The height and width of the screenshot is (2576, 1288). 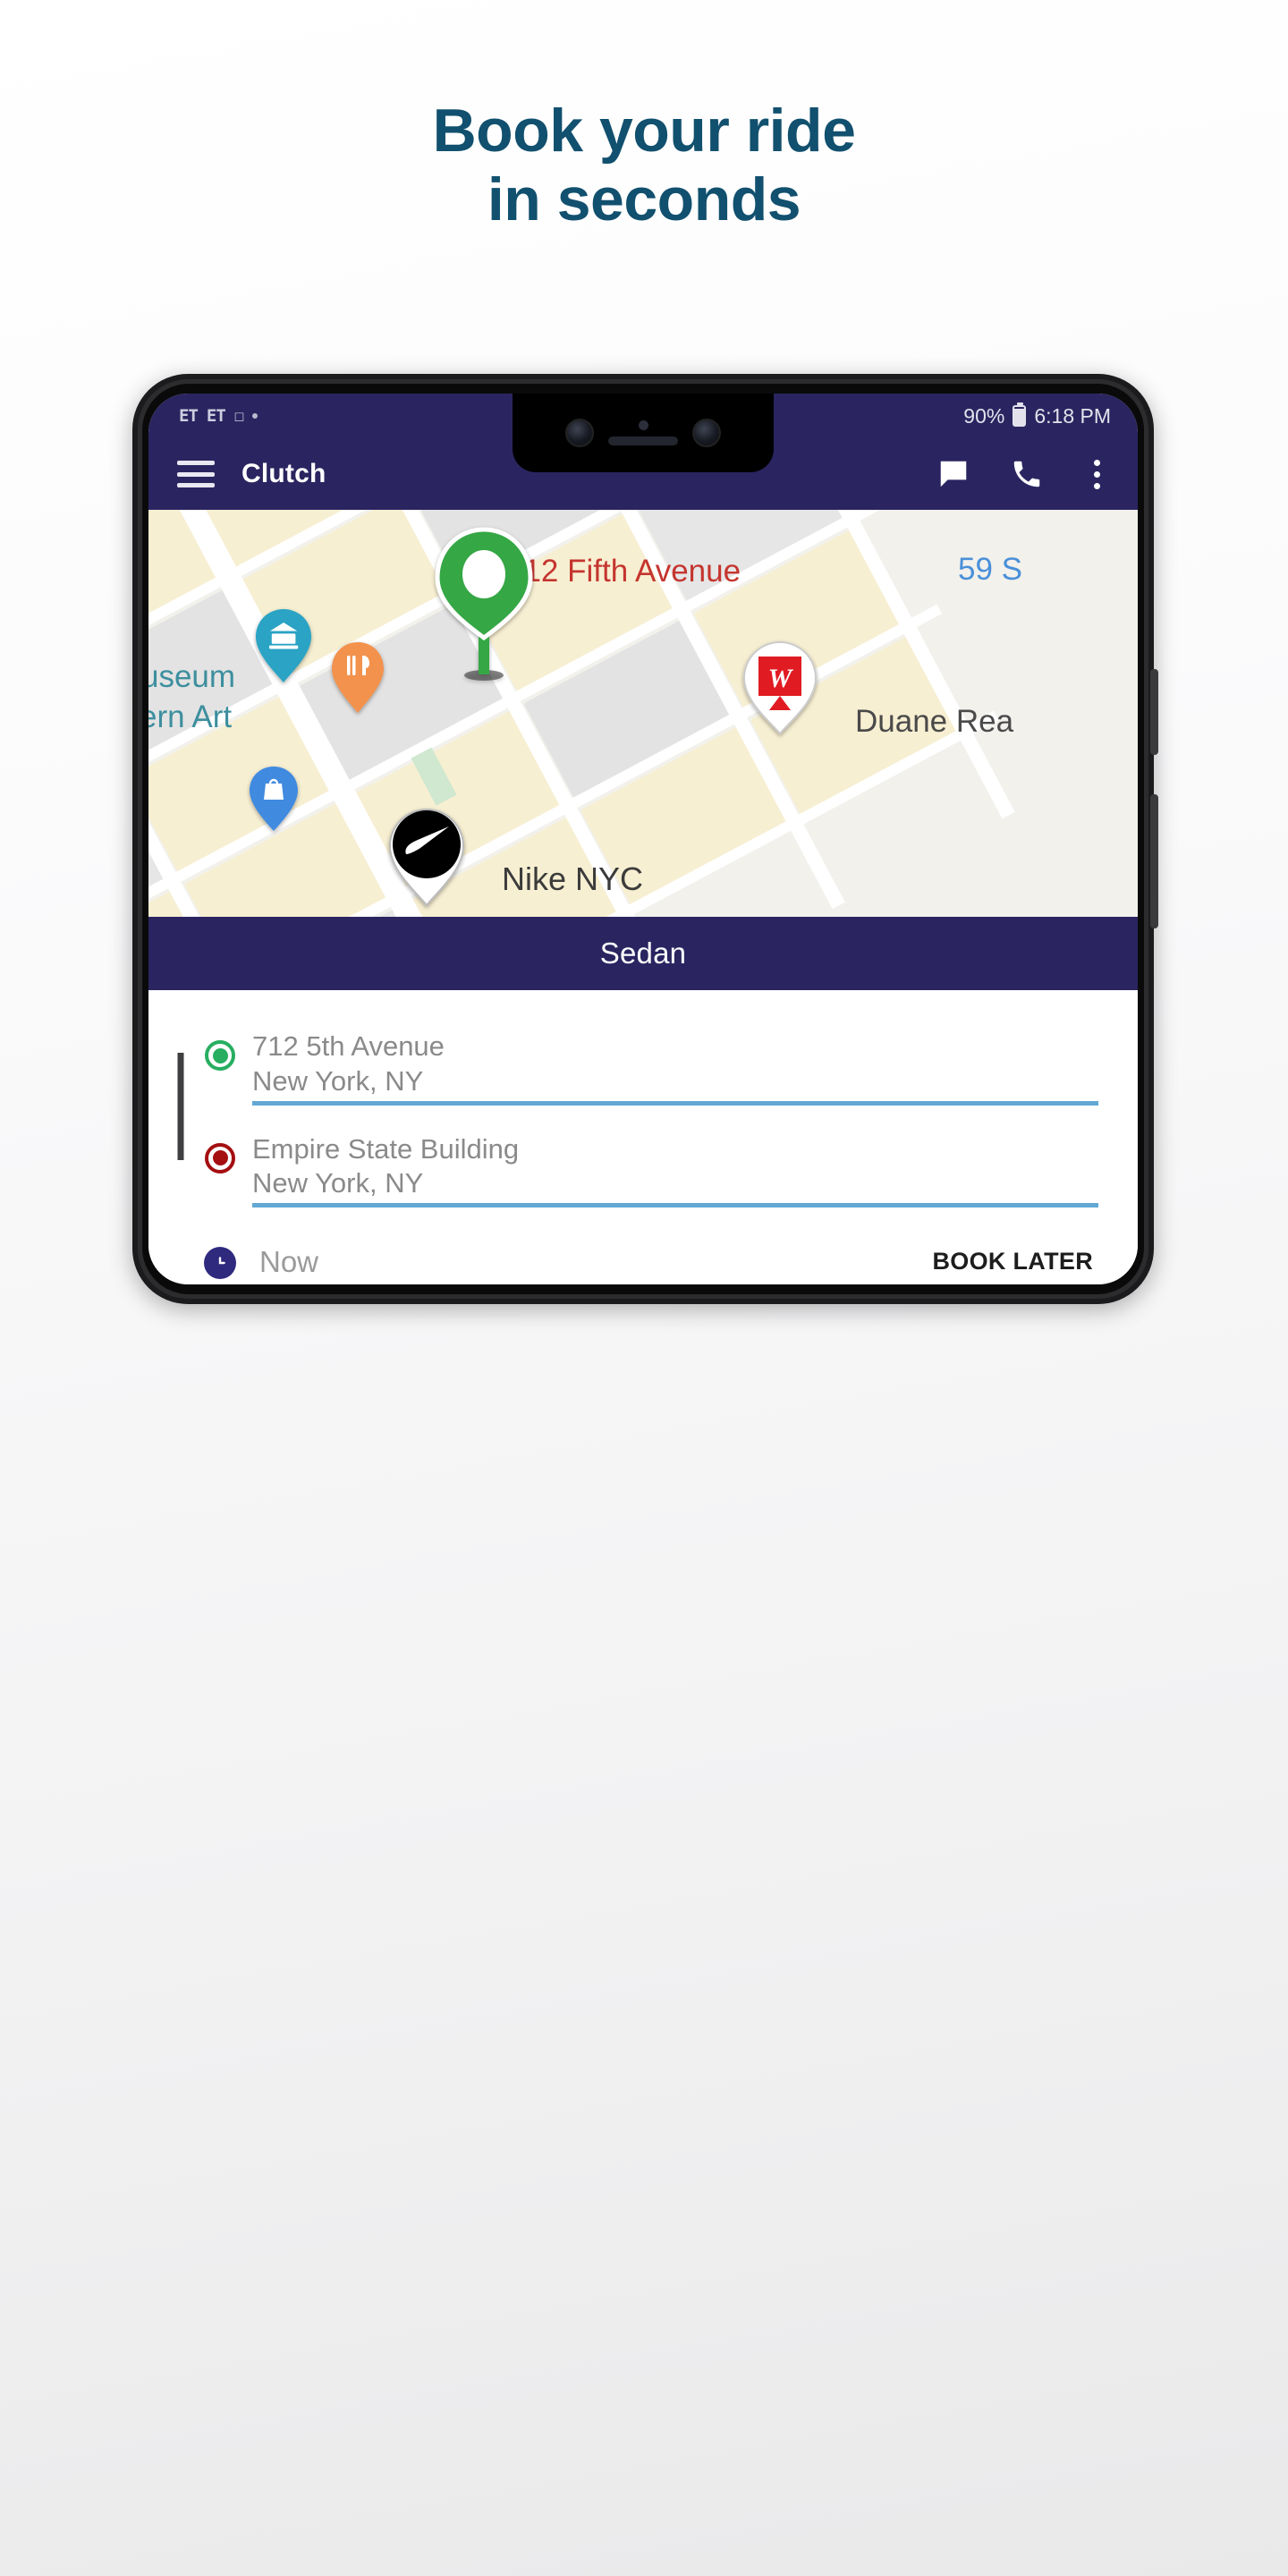 I want to click on earpiece-speaker, so click(x=643, y=440).